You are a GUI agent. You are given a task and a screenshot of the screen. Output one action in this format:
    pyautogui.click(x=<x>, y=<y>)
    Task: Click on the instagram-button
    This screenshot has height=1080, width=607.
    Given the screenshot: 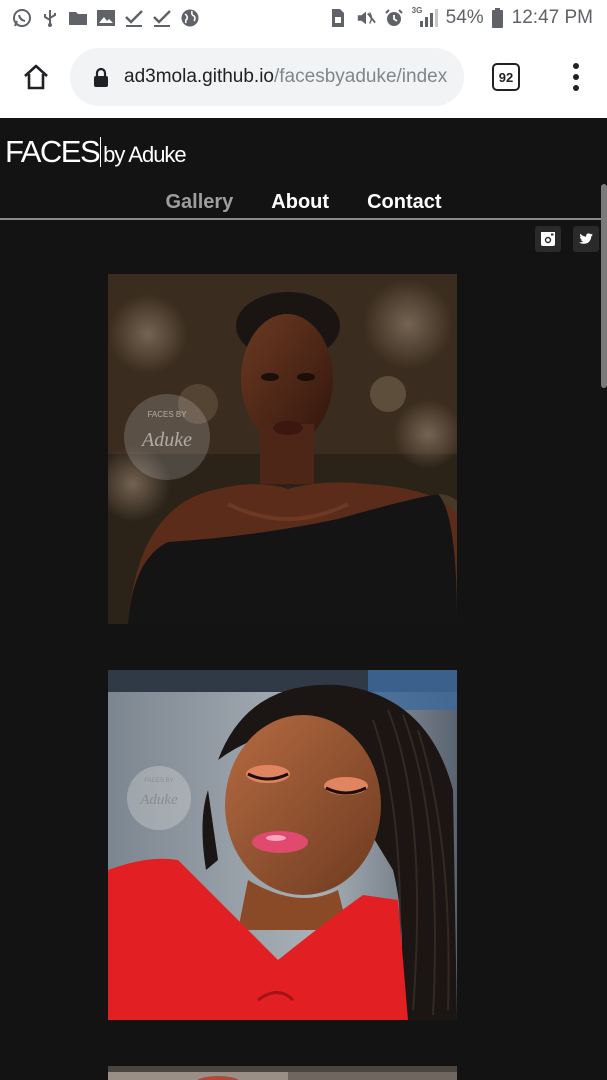 What is the action you would take?
    pyautogui.click(x=548, y=239)
    